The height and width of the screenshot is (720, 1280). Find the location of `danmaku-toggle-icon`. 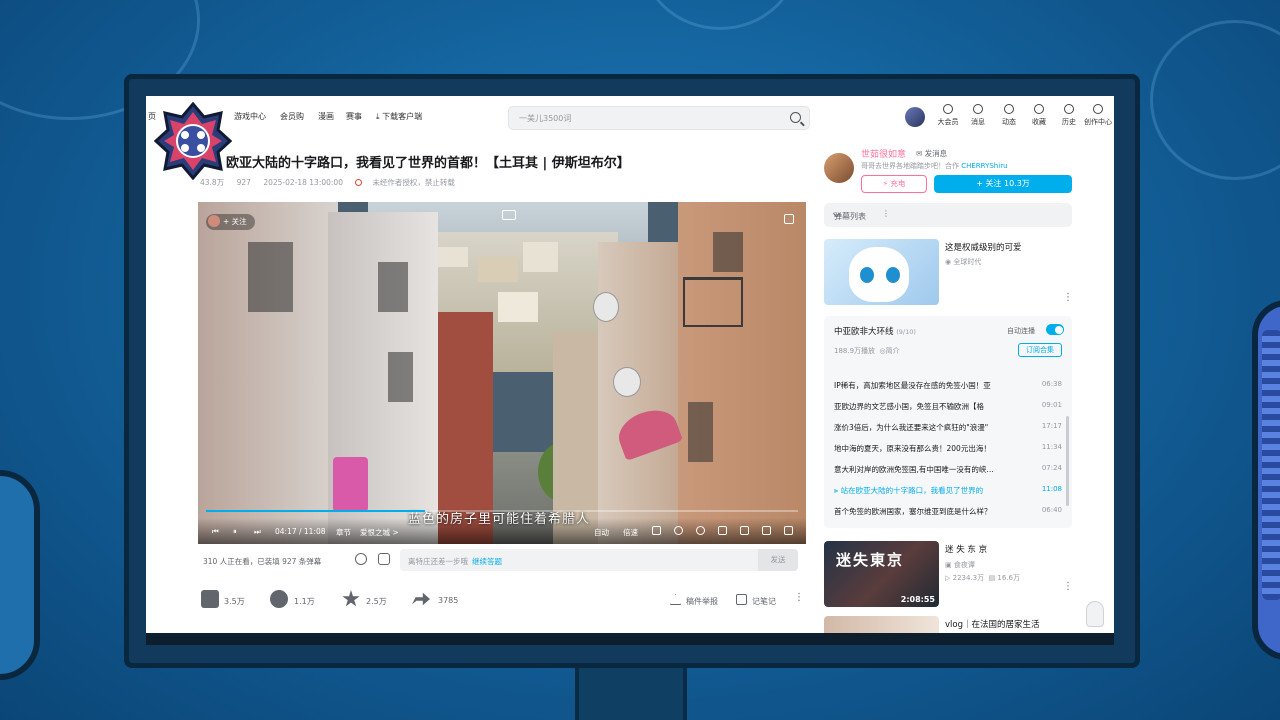

danmaku-toggle-icon is located at coordinates (361, 559).